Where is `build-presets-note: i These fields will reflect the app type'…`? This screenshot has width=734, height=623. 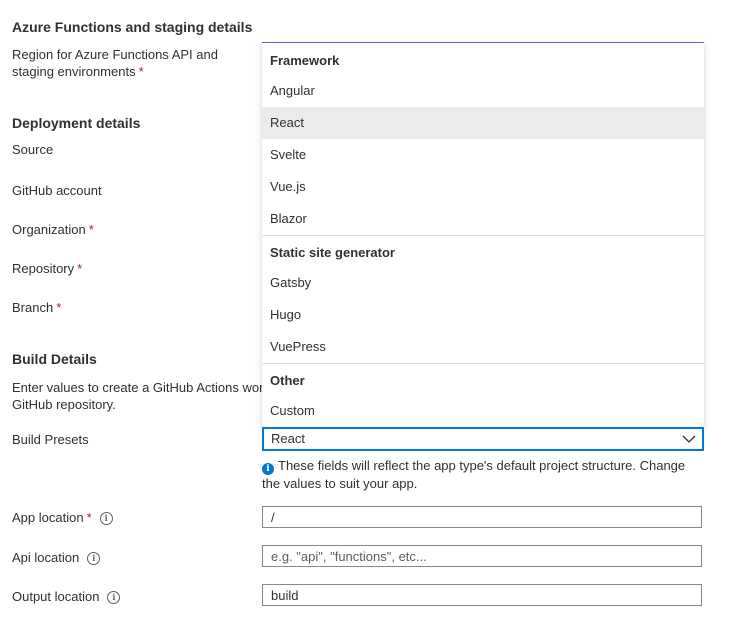 build-presets-note: i These fields will reflect the app type'… is located at coordinates (482, 474).